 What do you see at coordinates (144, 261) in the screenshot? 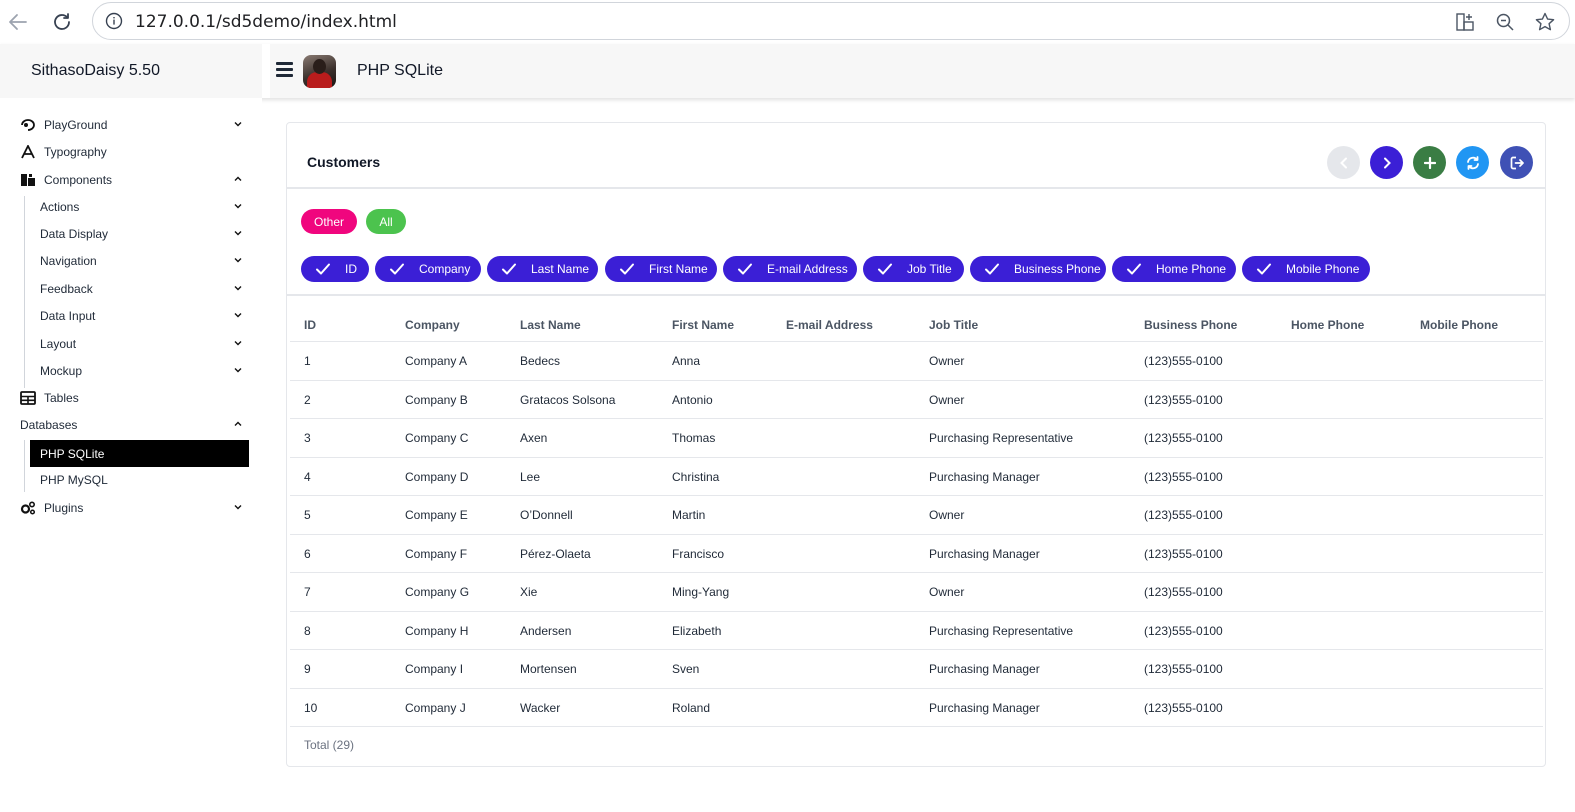
I see `sidebar-item-navigation: Navigation` at bounding box center [144, 261].